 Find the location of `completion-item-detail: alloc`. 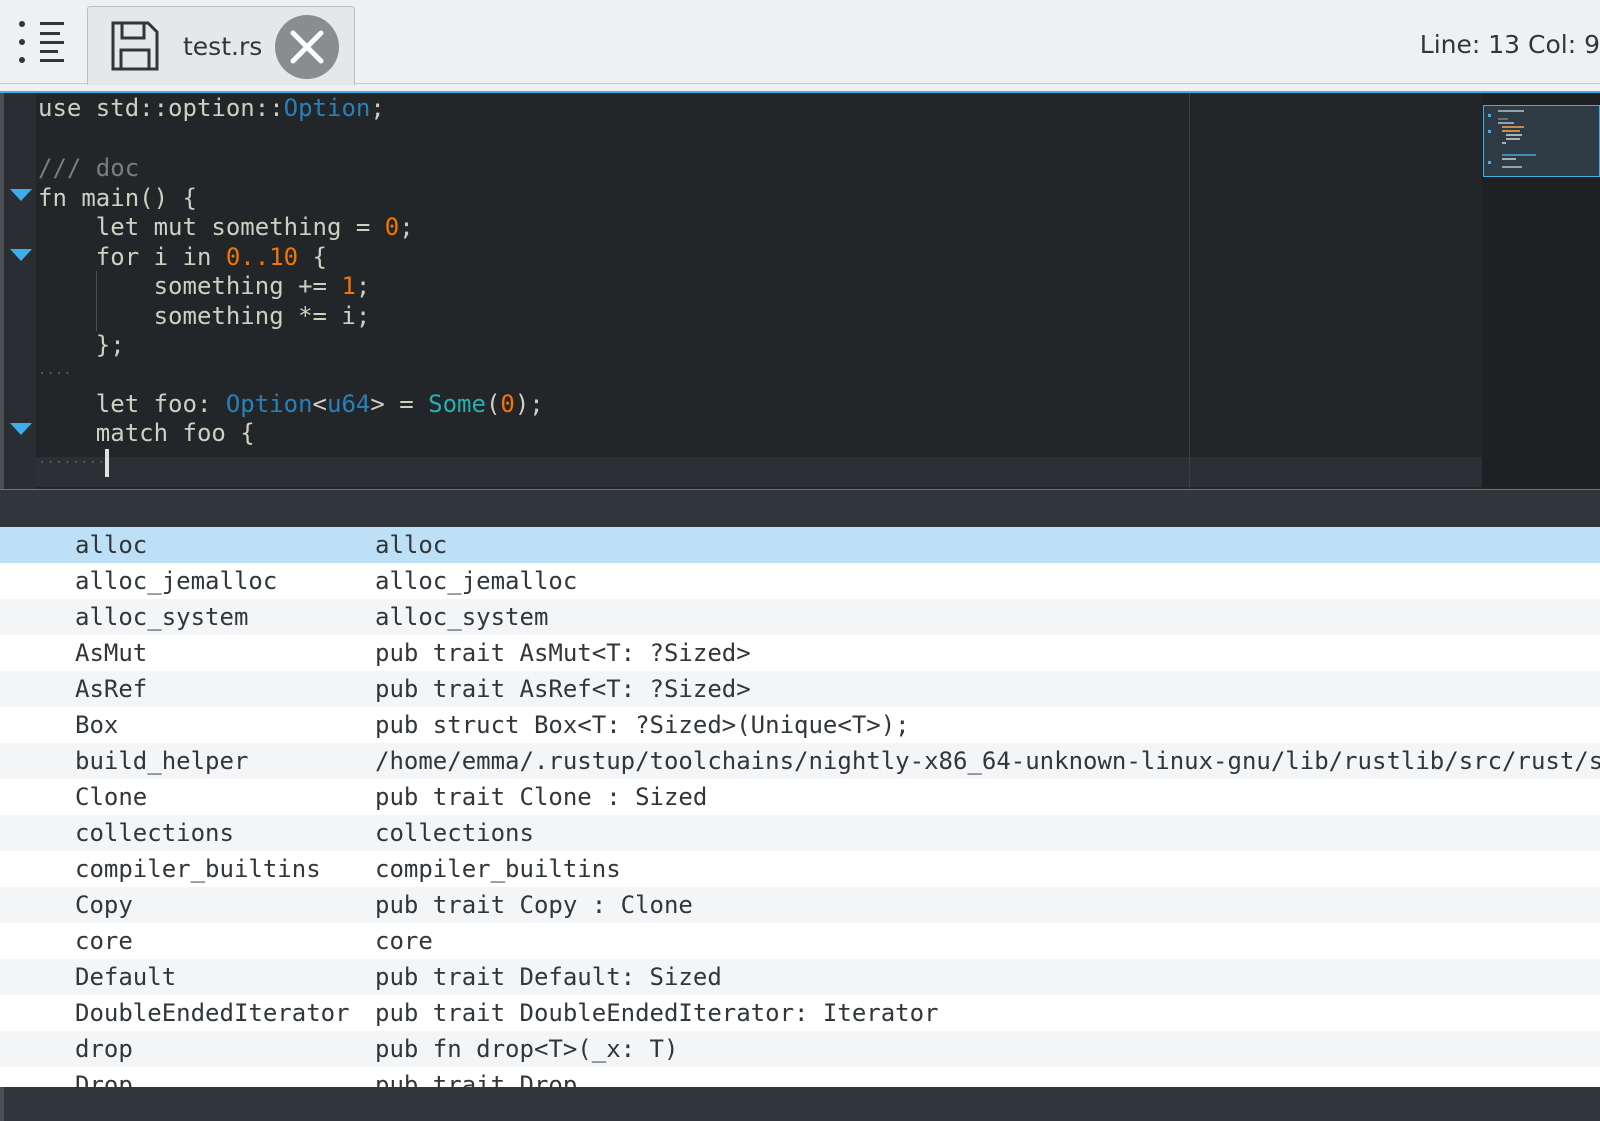

completion-item-detail: alloc is located at coordinates (411, 545).